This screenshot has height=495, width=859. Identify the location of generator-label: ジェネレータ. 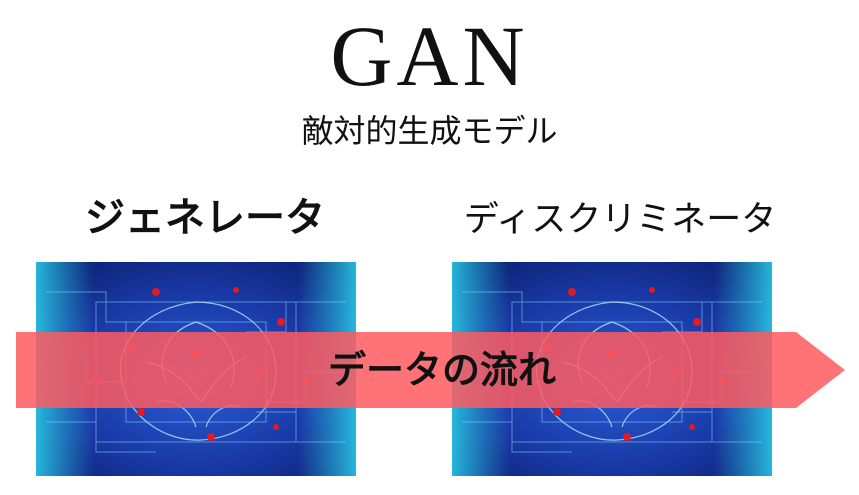
(205, 218).